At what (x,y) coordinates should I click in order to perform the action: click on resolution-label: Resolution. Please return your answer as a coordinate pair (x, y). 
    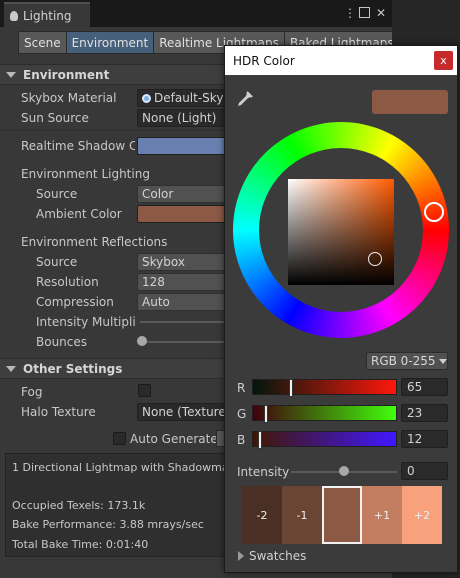
    Looking at the image, I should click on (67, 282).